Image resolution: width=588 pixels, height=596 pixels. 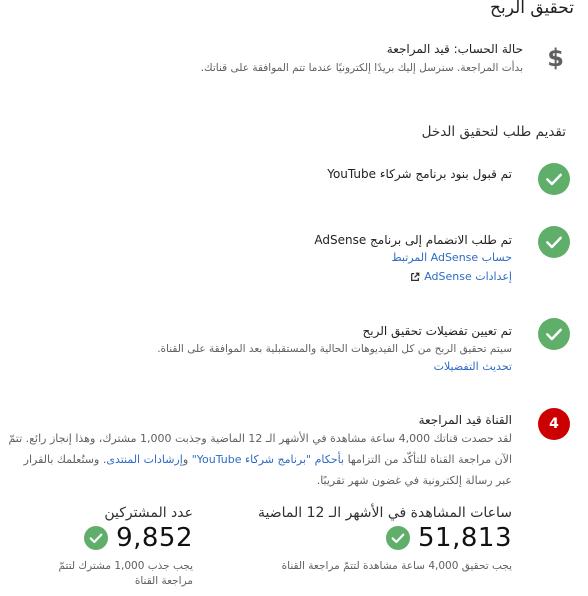 I want to click on watch-hours-row: 51,813, so click(x=449, y=538).